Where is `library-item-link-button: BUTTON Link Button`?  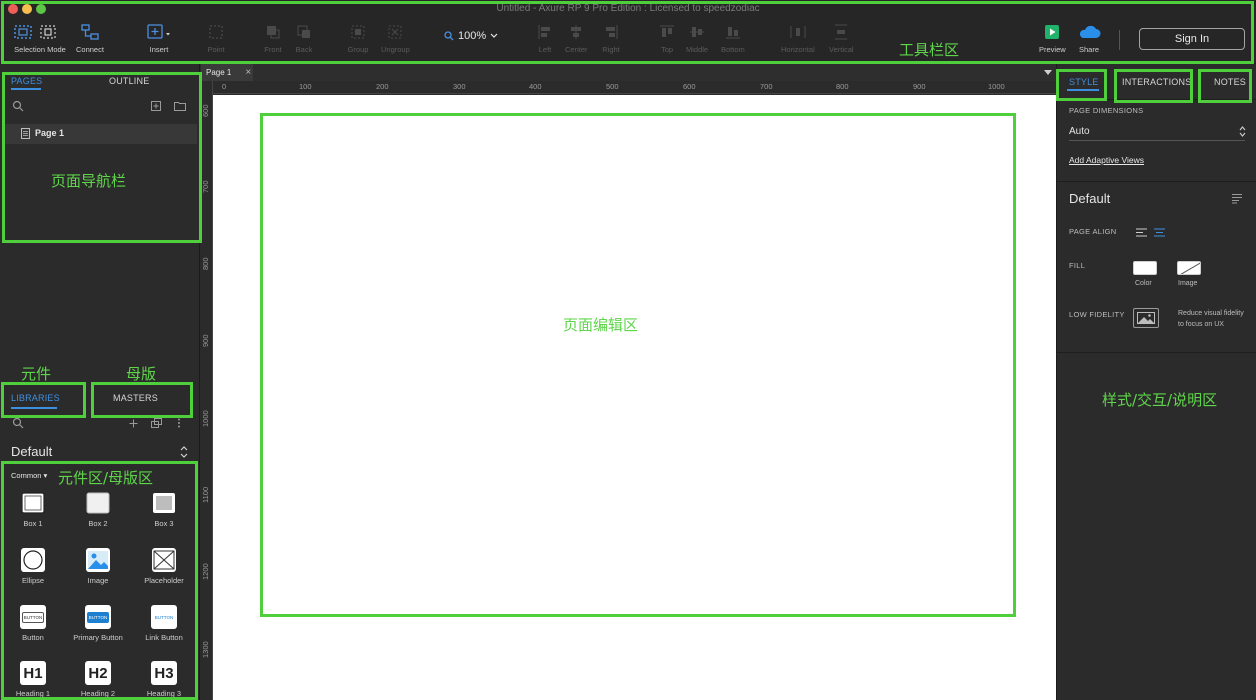 library-item-link-button: BUTTON Link Button is located at coordinates (164, 623).